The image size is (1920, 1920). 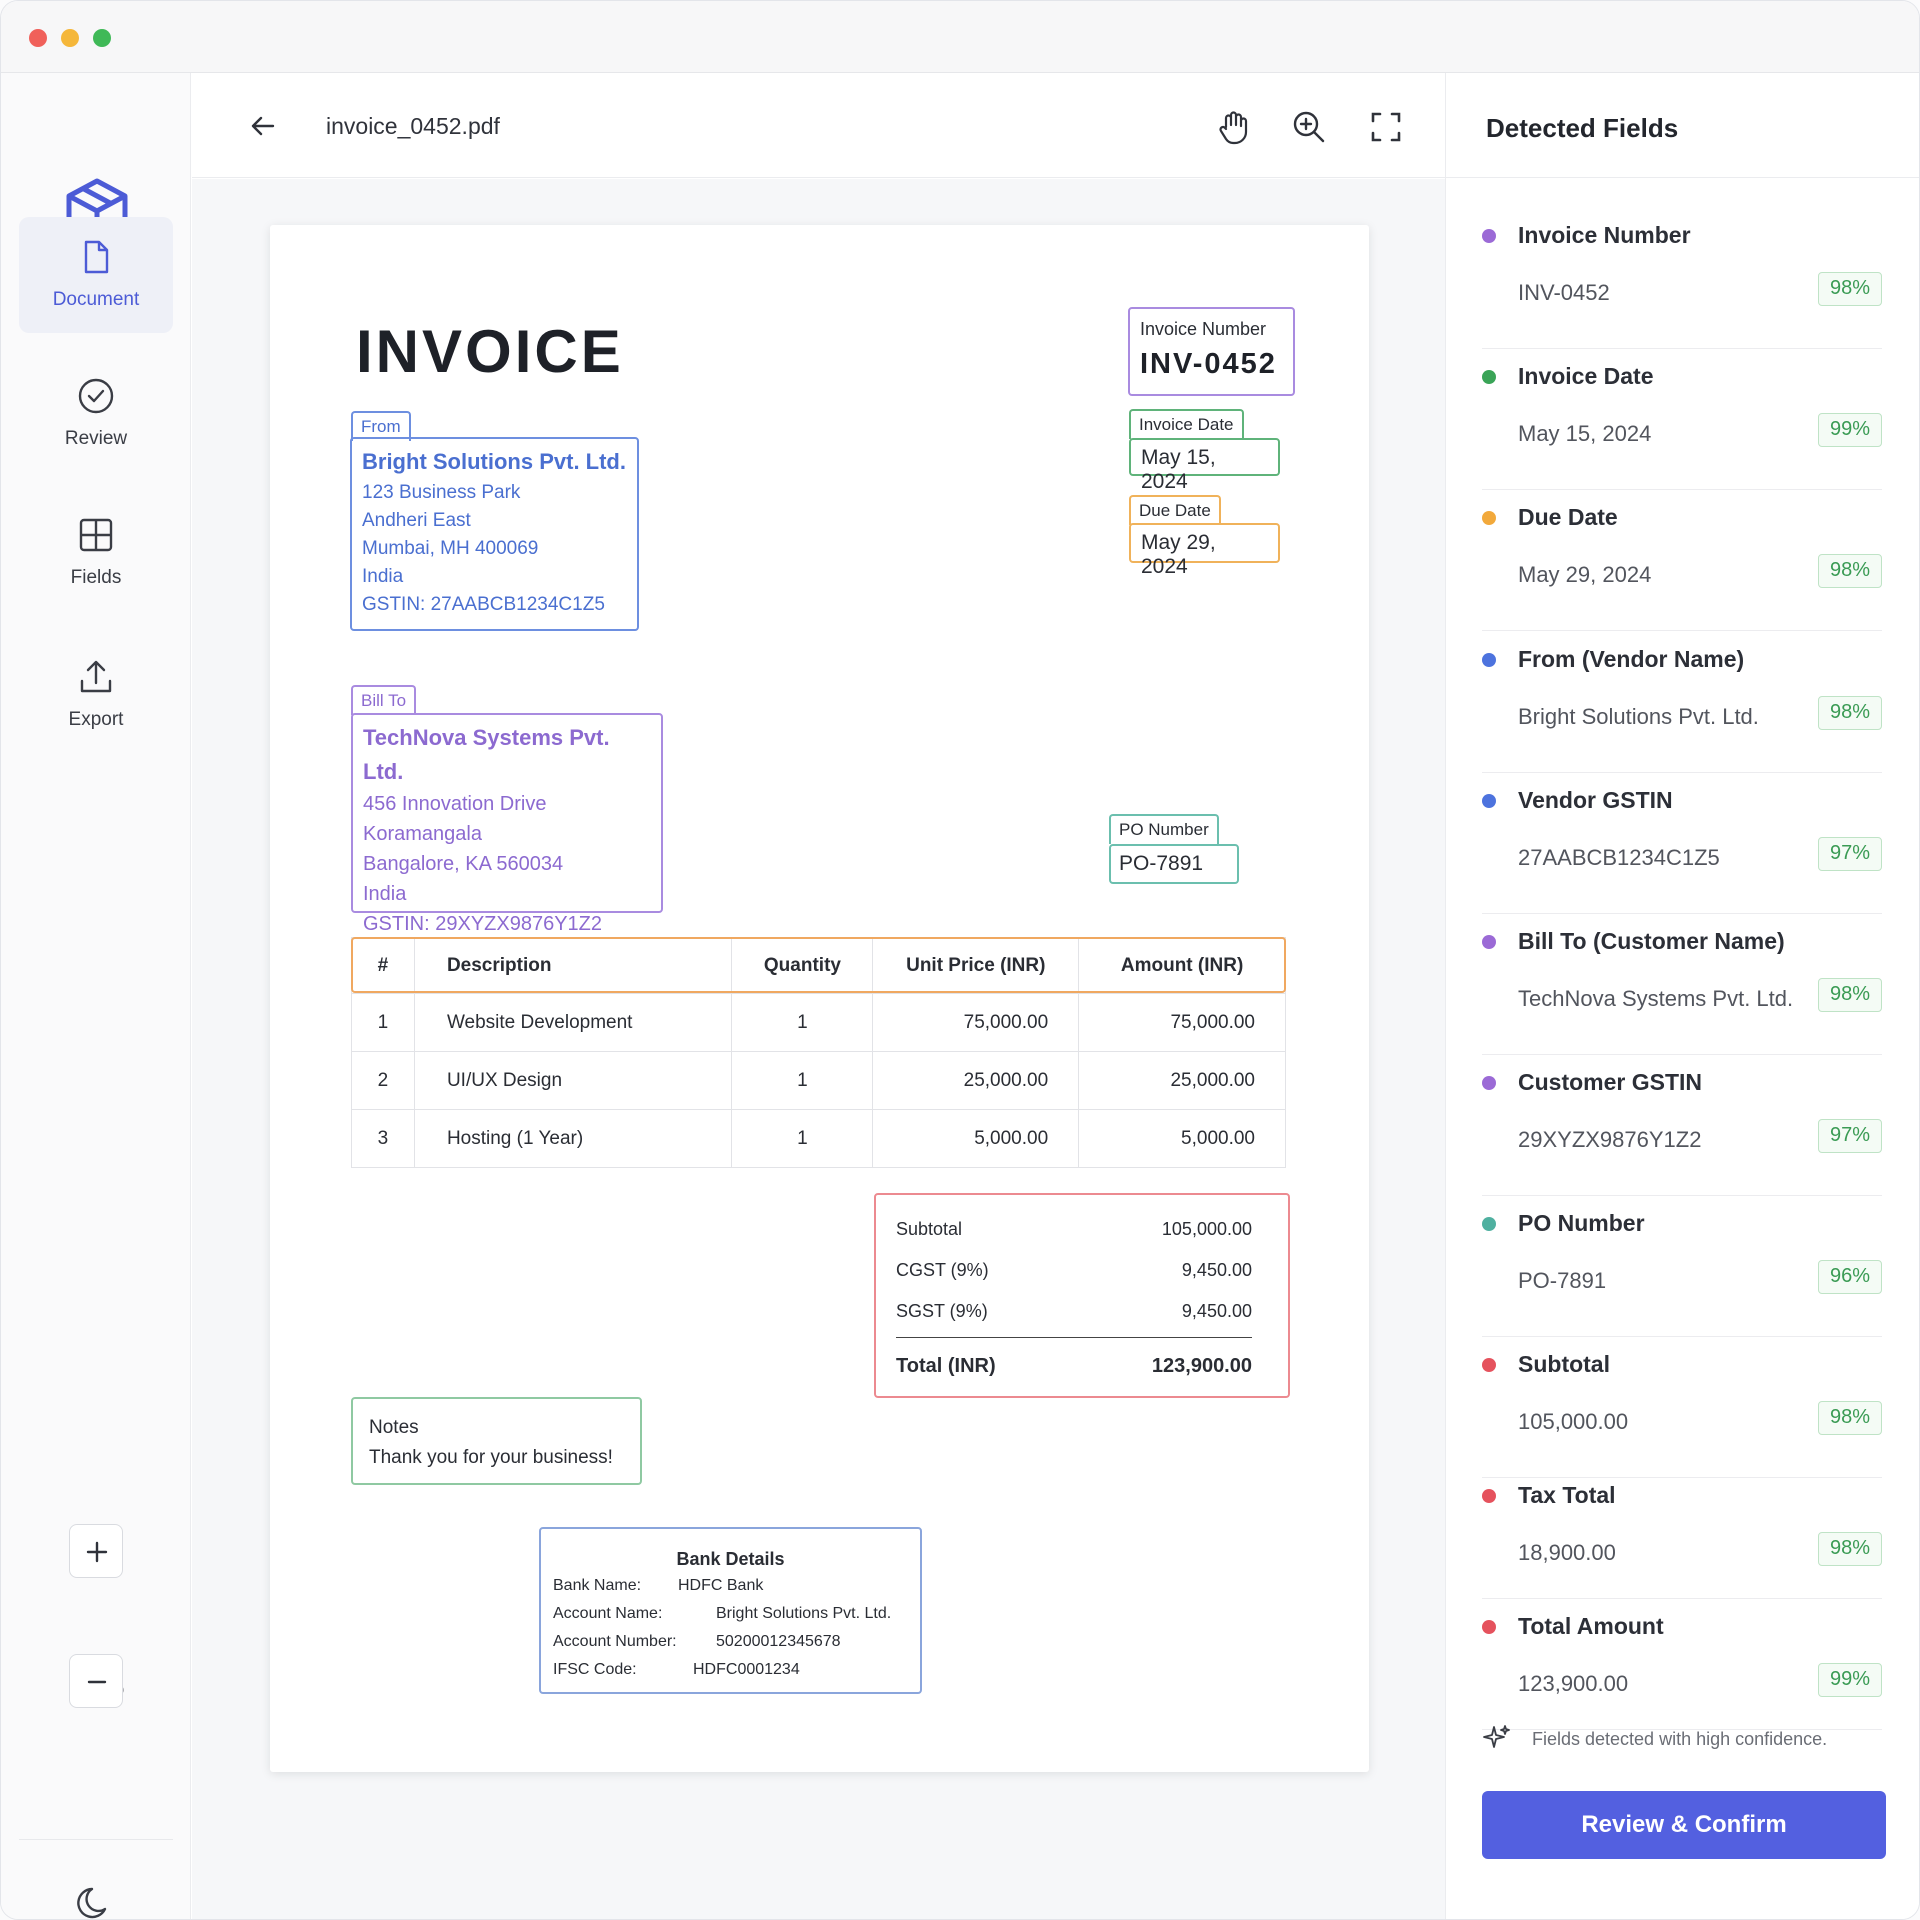 I want to click on moon-icon, so click(x=95, y=1901).